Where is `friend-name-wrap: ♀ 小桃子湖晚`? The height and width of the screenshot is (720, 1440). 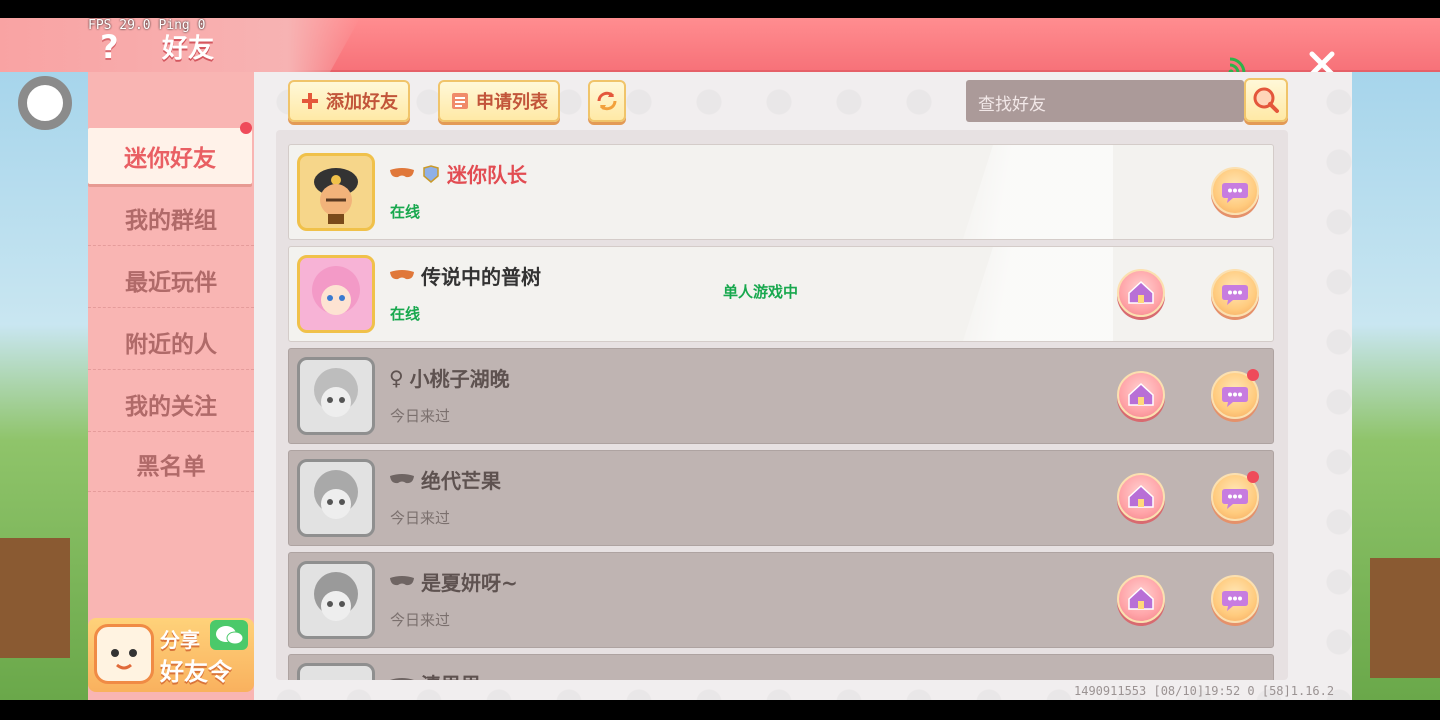 friend-name-wrap: ♀ 小桃子湖晚 is located at coordinates (449, 377).